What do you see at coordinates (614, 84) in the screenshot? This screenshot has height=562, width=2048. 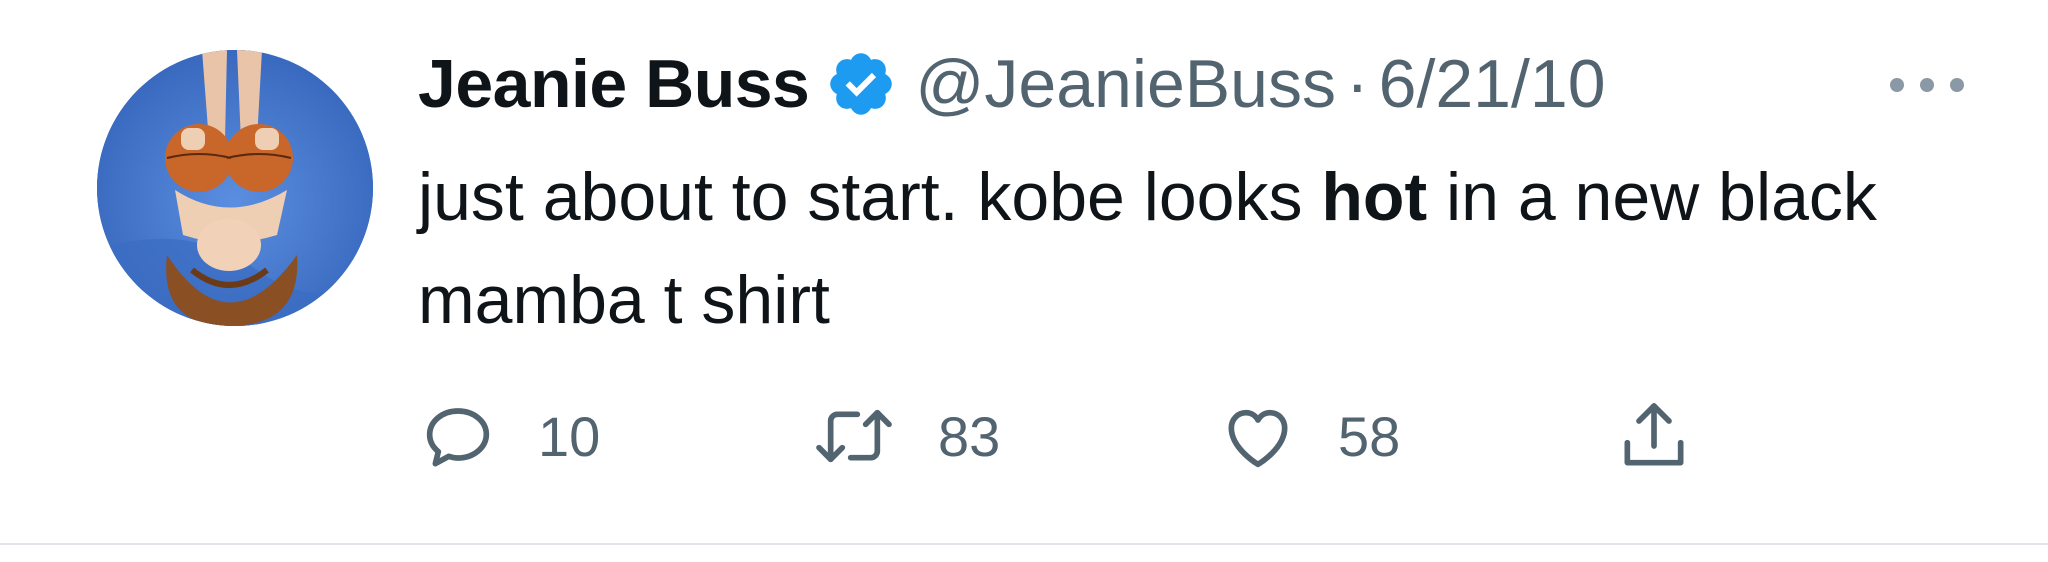 I see `author-display-name: Jeanie Buss` at bounding box center [614, 84].